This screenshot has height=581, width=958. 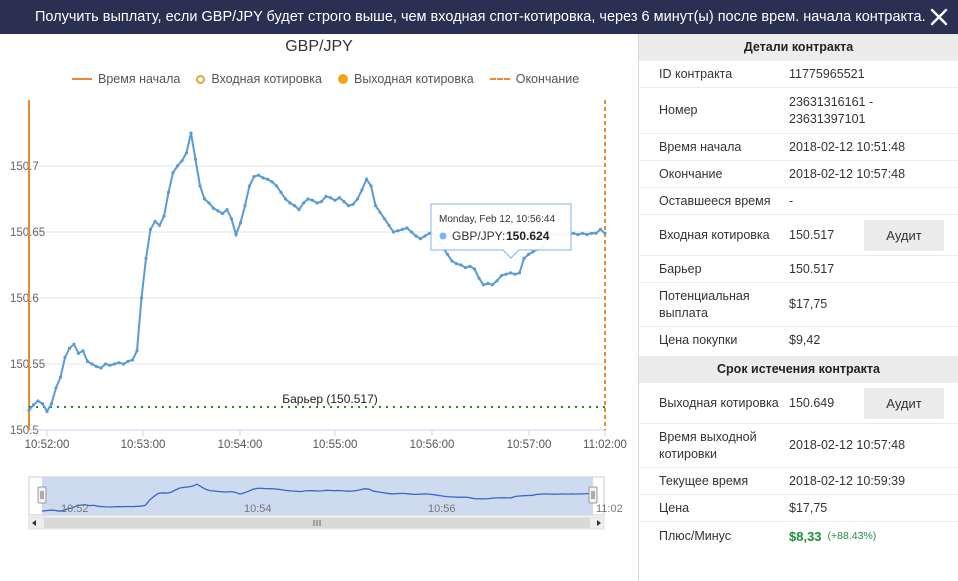 I want to click on row-start-time: Время начала 2018-02-12 10:51:48, so click(x=798, y=147).